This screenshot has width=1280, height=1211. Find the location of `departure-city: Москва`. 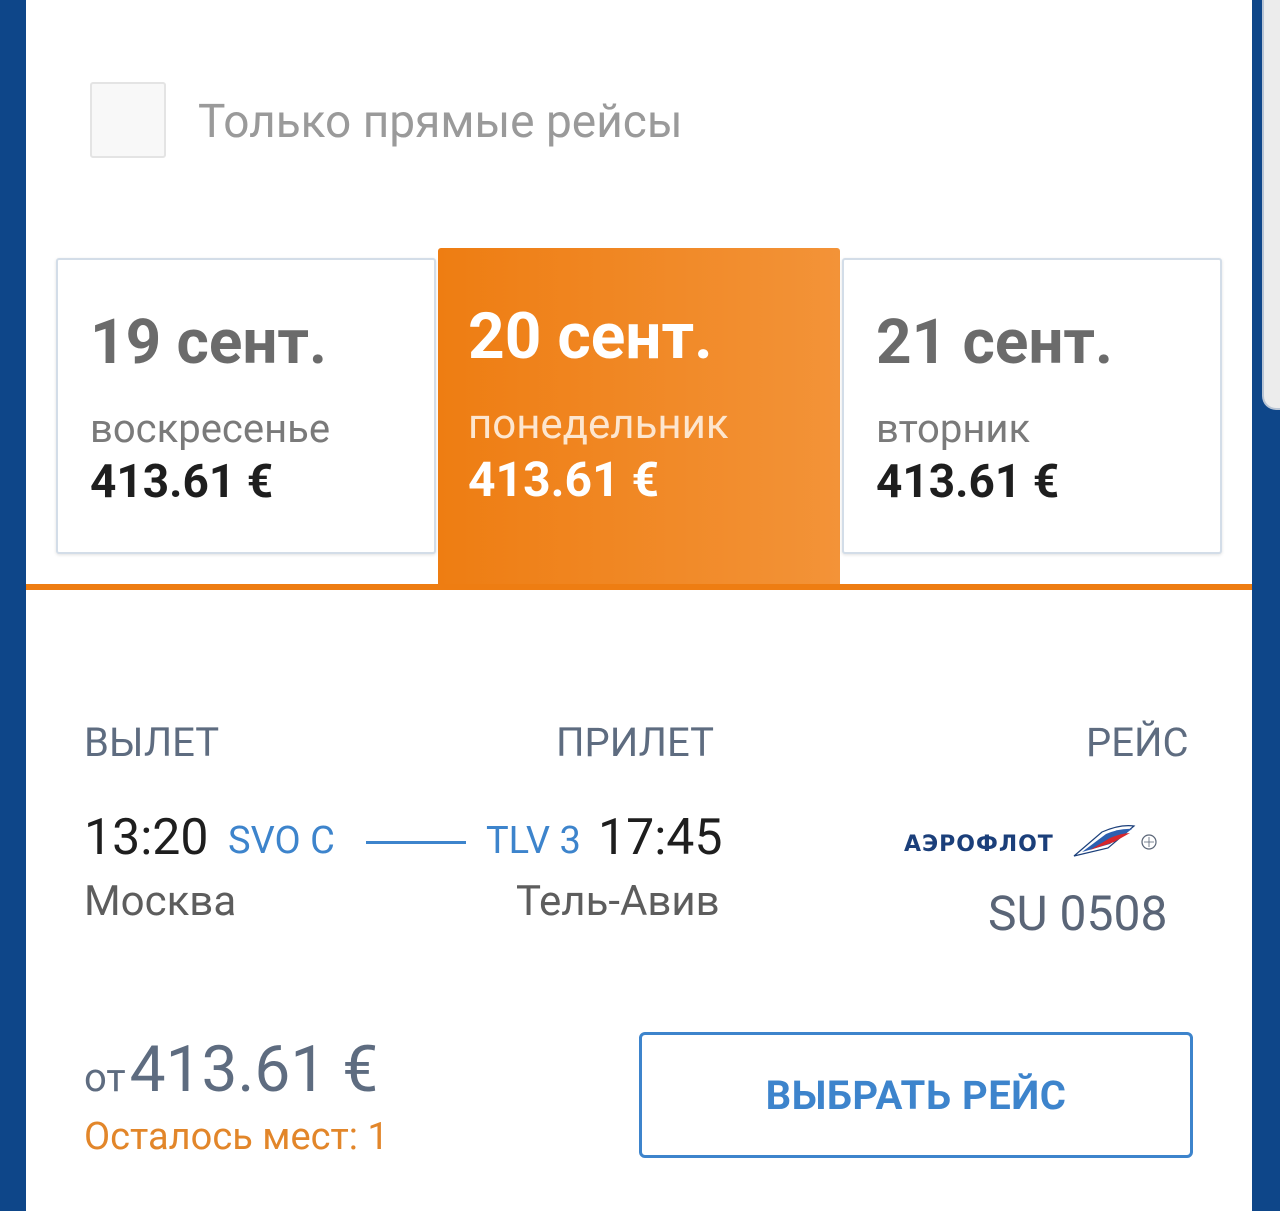

departure-city: Москва is located at coordinates (160, 901).